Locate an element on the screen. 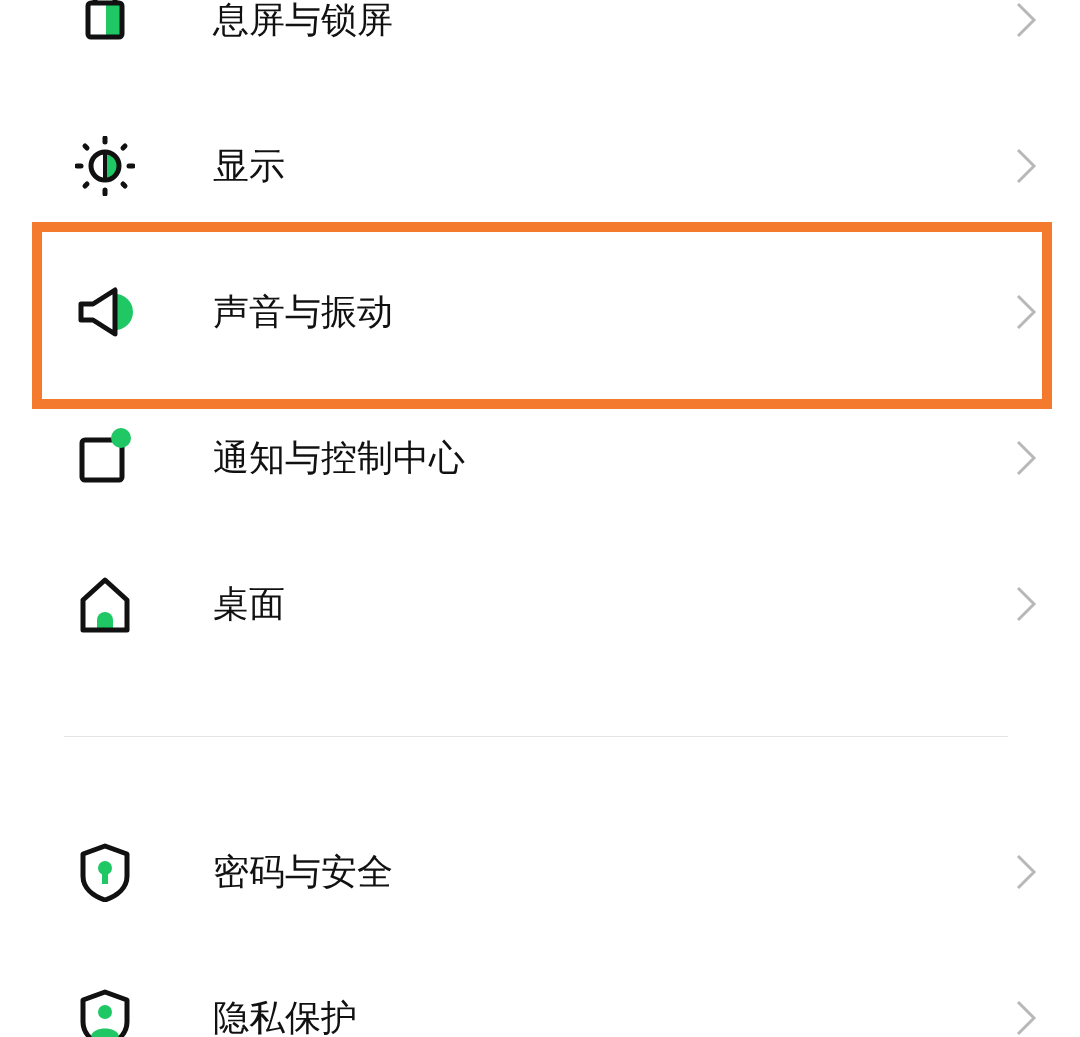 The height and width of the screenshot is (1037, 1080). item-label: 桌面 is located at coordinates (249, 603).